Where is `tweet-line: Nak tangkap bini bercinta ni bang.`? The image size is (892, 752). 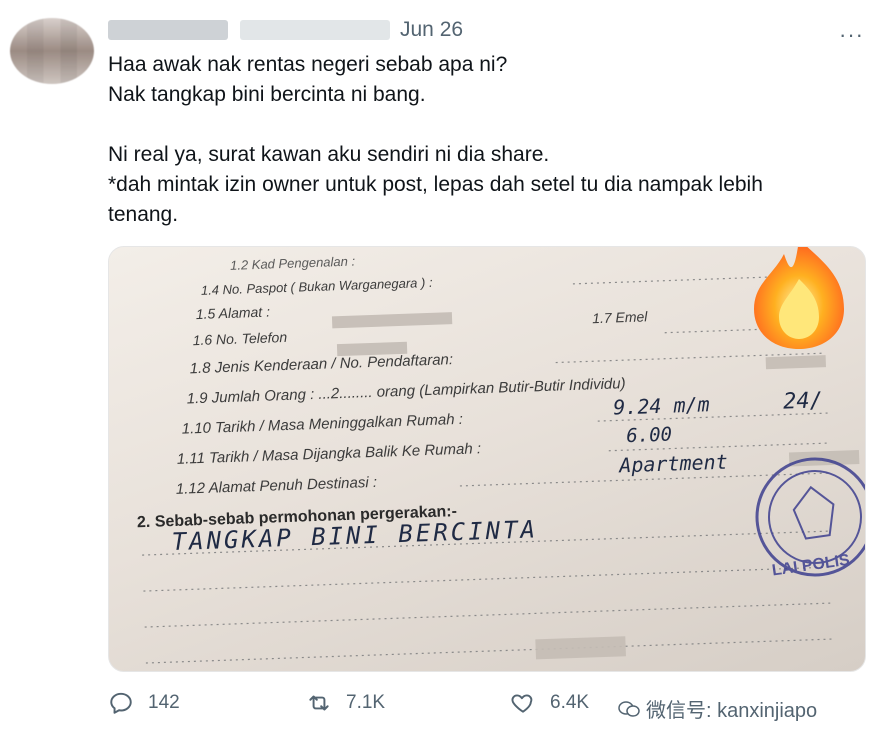
tweet-line: Nak tangkap bini bercinta ni bang. is located at coordinates (267, 94).